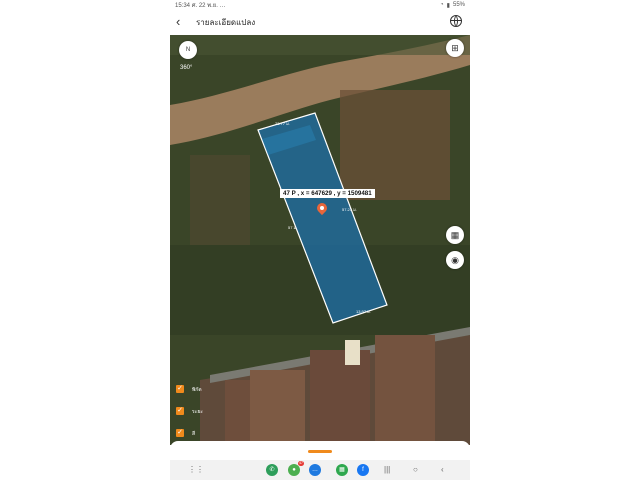 This screenshot has height=480, width=640. I want to click on map-view-button: ⊞, so click(455, 48).